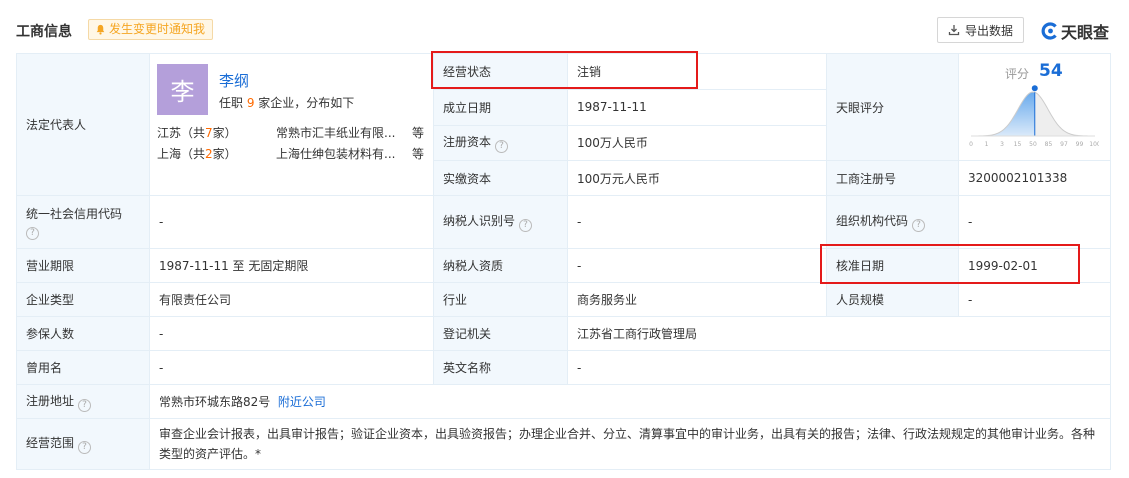 The width and height of the screenshot is (1129, 478). I want to click on term-label: 营业期限, so click(83, 265).